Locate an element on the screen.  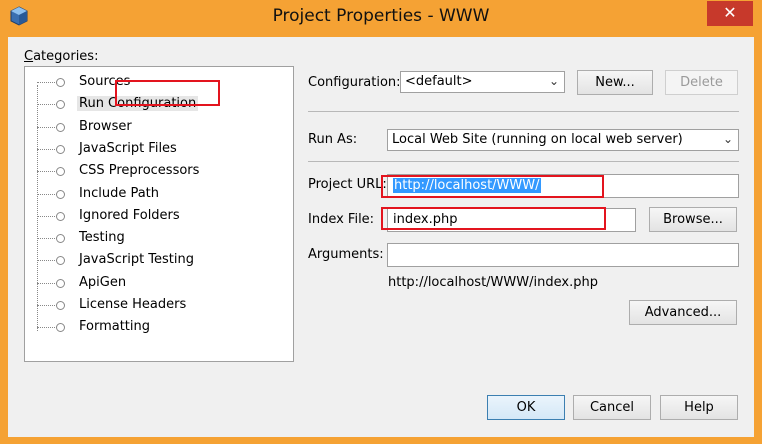
tree-item-javascript-testing: JavaScript Testing is located at coordinates (159, 261).